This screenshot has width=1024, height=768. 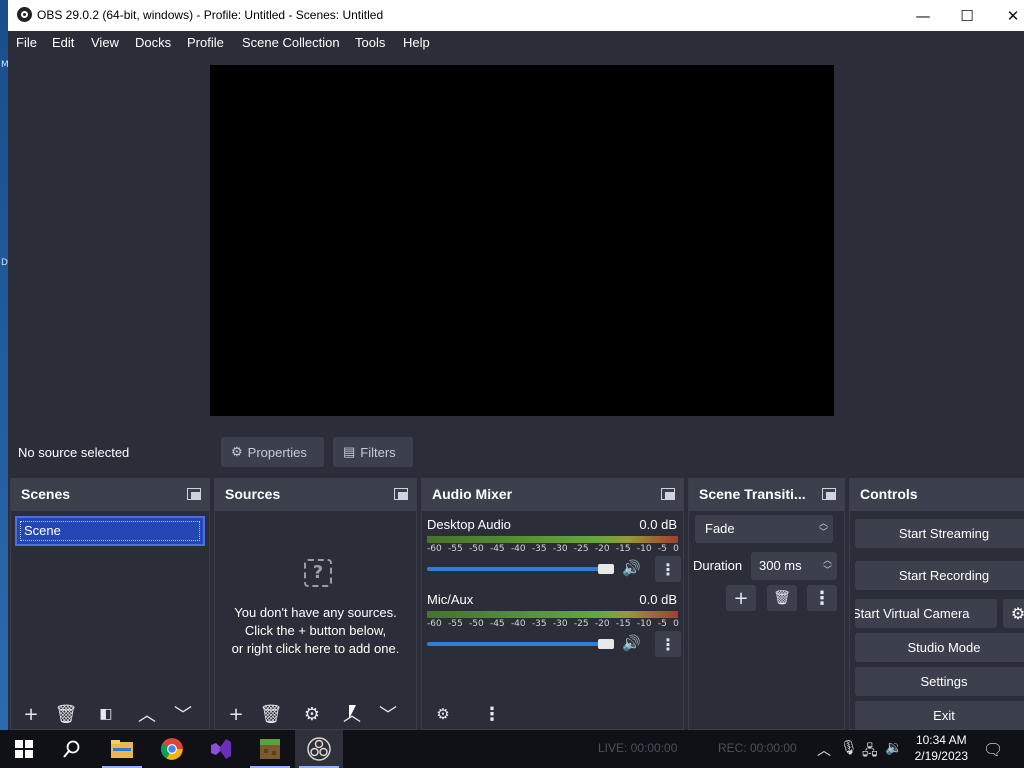 I want to click on minimize-button: —, so click(x=923, y=15).